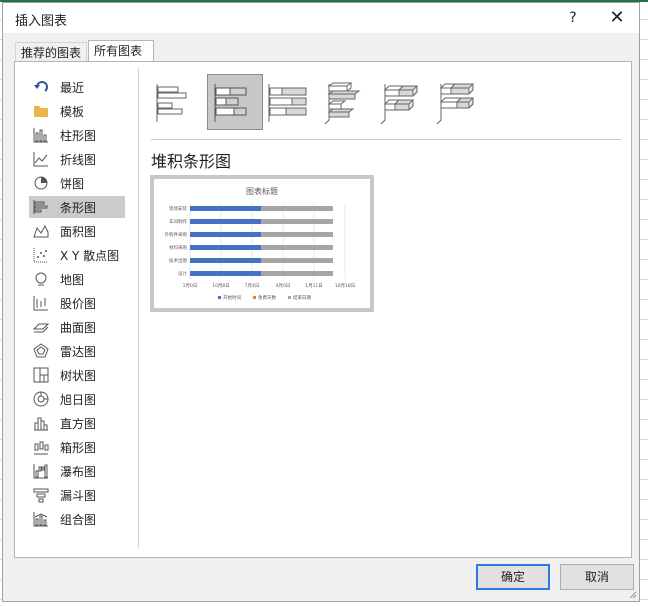 This screenshot has width=648, height=607. What do you see at coordinates (121, 51) in the screenshot?
I see `tab-all-charts: 所有图表` at bounding box center [121, 51].